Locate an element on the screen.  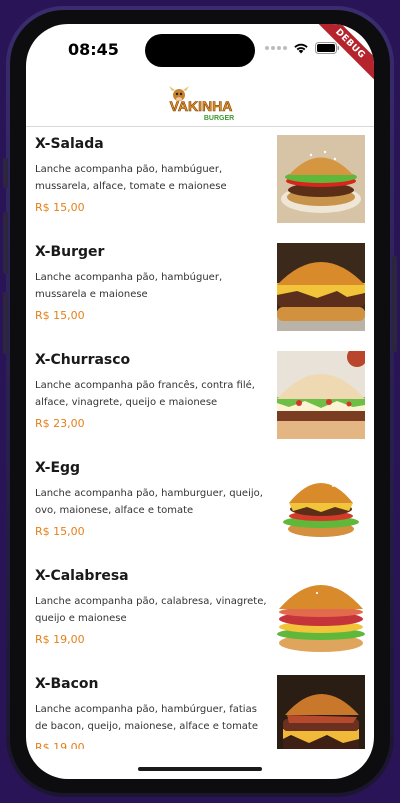
item-price: R$ 23,00 is located at coordinates (60, 423).